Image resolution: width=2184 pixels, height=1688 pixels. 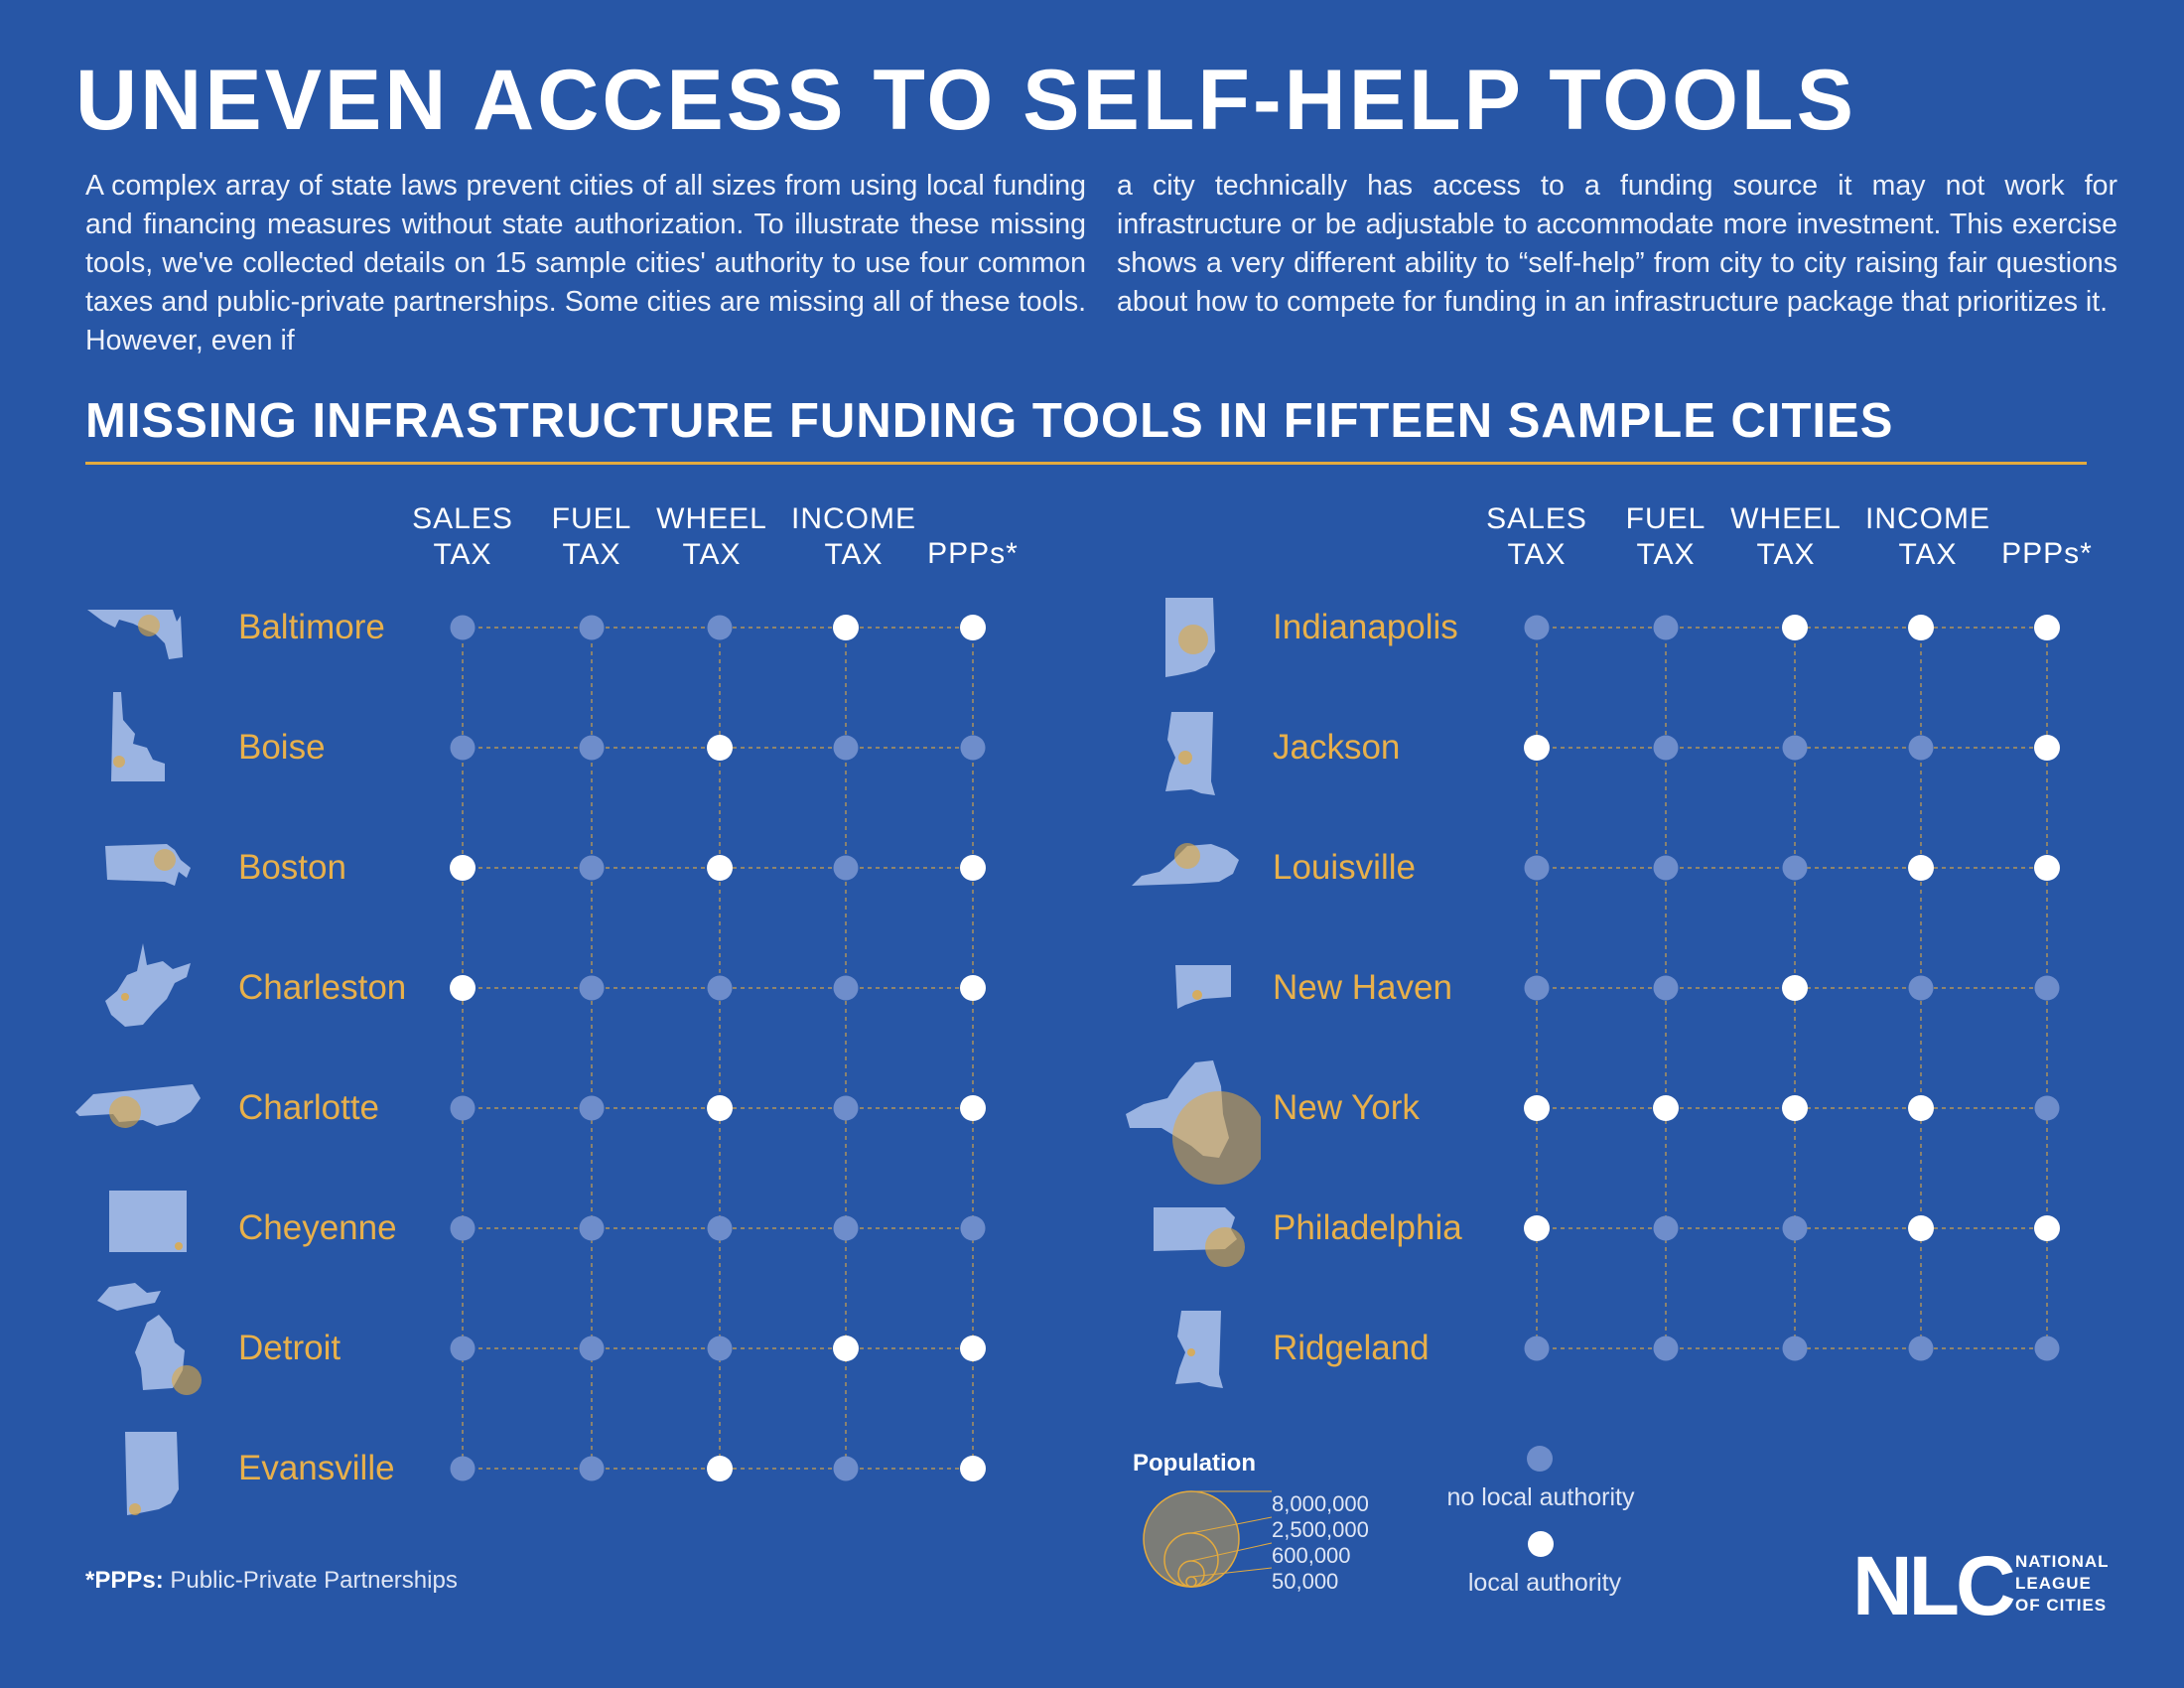 What do you see at coordinates (148, 1221) in the screenshot?
I see `wyoming-map-icon` at bounding box center [148, 1221].